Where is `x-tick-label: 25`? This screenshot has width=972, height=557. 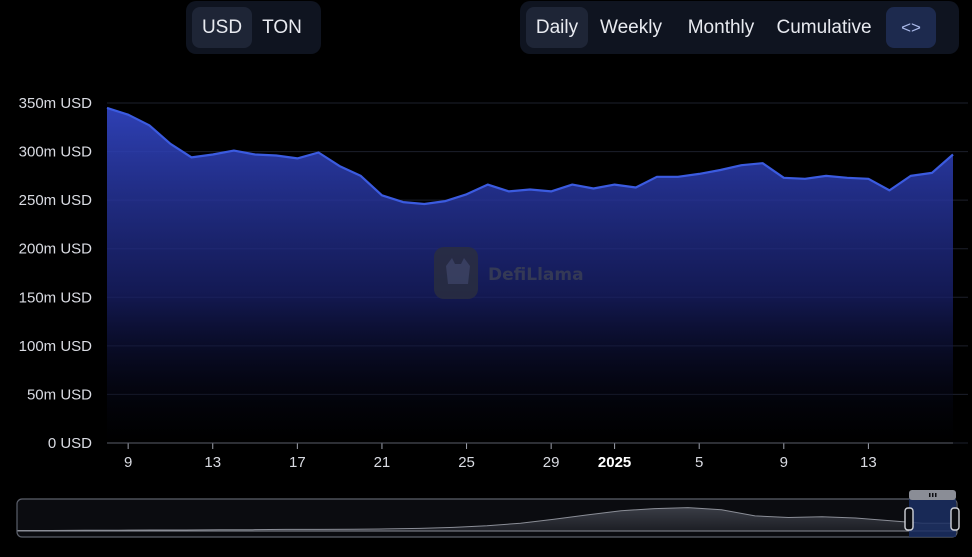
x-tick-label: 25 is located at coordinates (466, 462).